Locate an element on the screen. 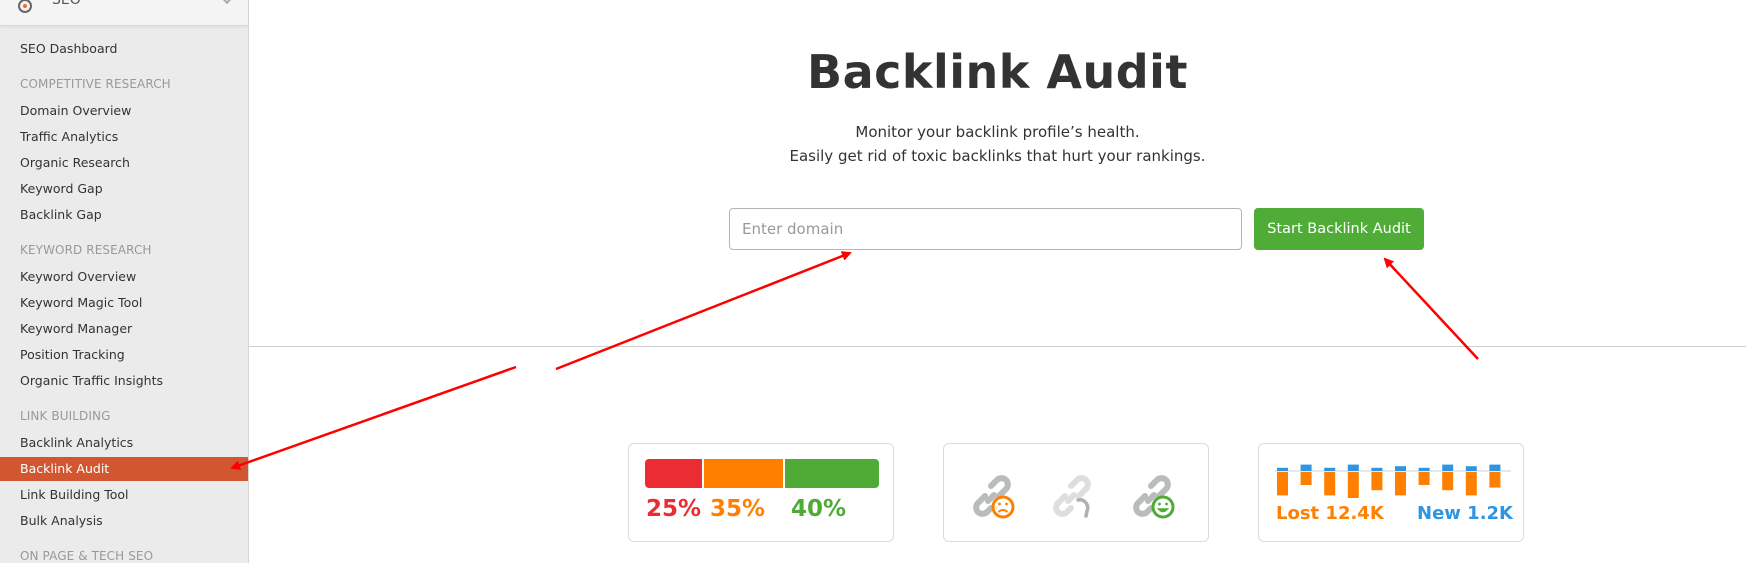 The image size is (1746, 563). chevron-down-icon is located at coordinates (227, 2).